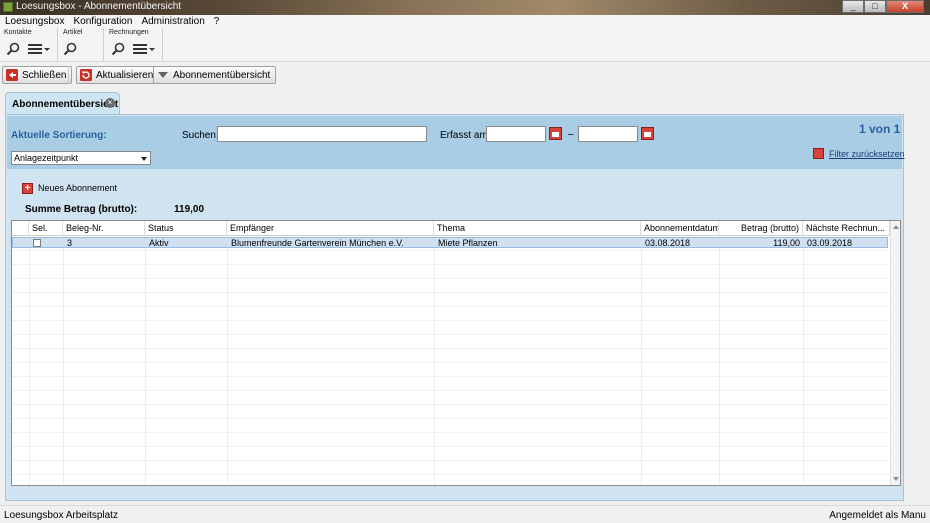 The height and width of the screenshot is (523, 930). What do you see at coordinates (905, 6) in the screenshot?
I see `close-window-button: X` at bounding box center [905, 6].